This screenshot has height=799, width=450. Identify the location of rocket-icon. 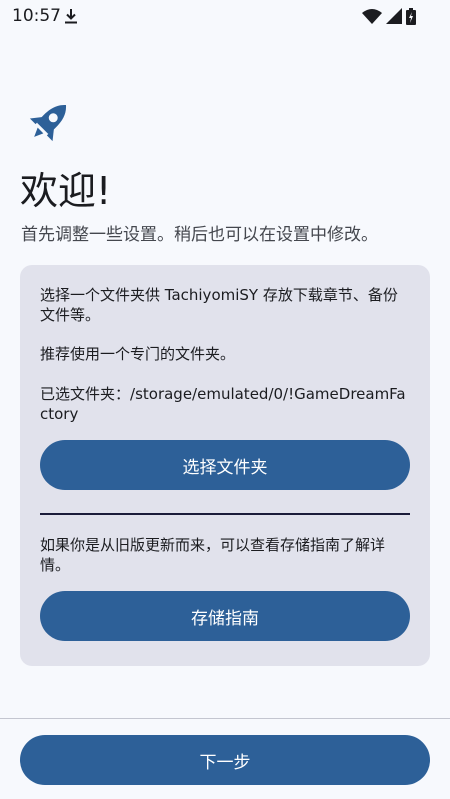
(47, 123).